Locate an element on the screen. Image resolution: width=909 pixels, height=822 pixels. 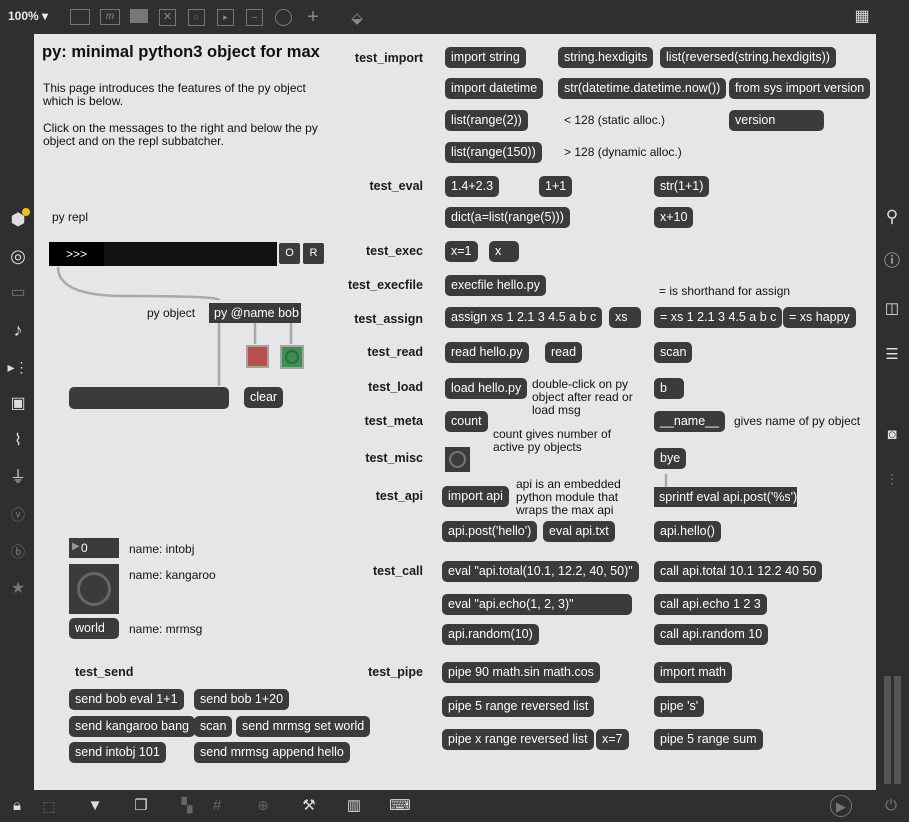
v-icon: ⓥ is located at coordinates (18, 515).